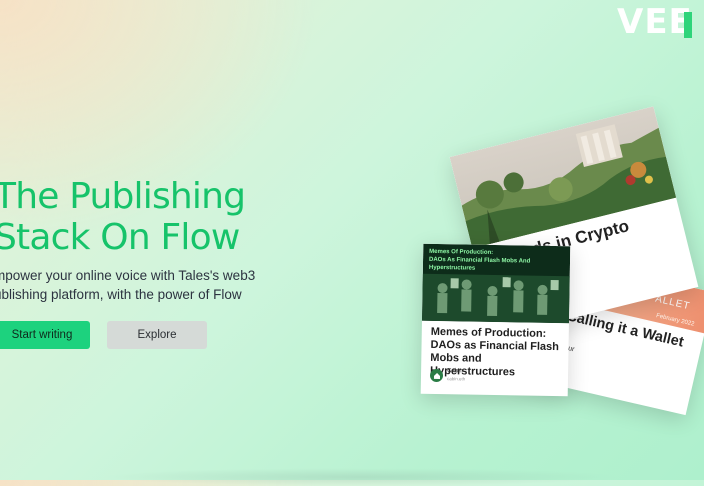 The image size is (704, 486). I want to click on article-card-author-meta: cabin.eth, so click(456, 379).